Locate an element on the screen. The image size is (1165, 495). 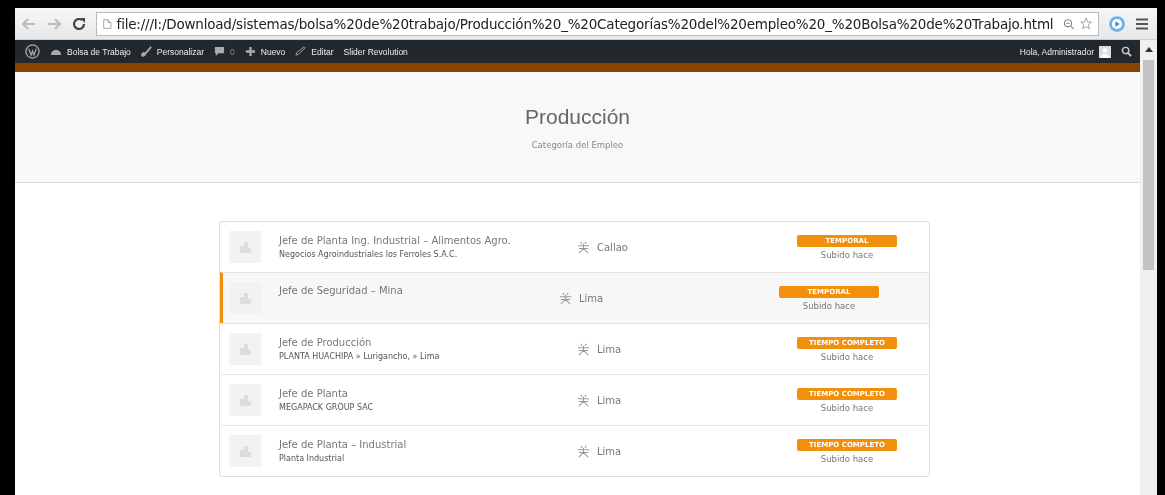
url-text: file:///I:/Download/sistemas/bolsa%20de%20trabajo/Producción%20_%20Categorías%20del%20empleo%20_%20Bolsa%20de%20Trabajo.html is located at coordinates (585, 23).